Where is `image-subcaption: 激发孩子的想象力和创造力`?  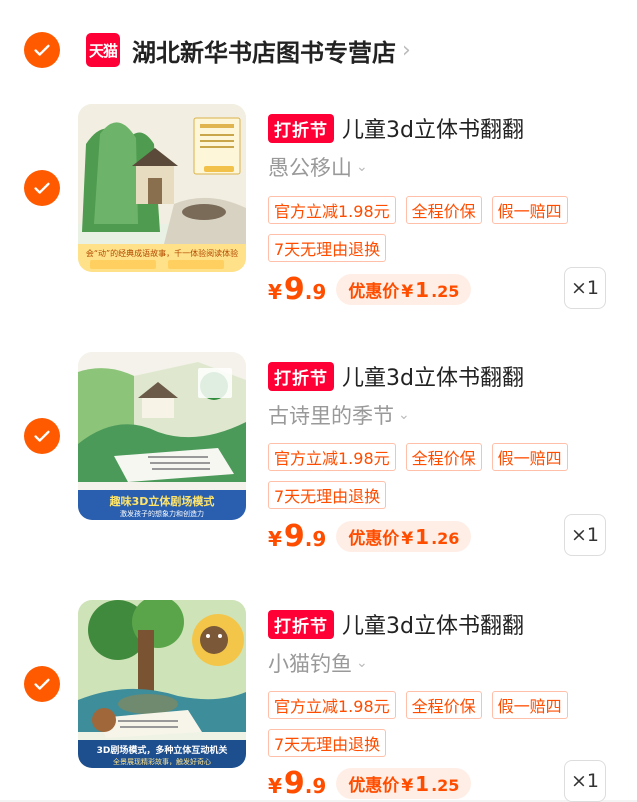
image-subcaption: 激发孩子的想象力和创造力 is located at coordinates (162, 513).